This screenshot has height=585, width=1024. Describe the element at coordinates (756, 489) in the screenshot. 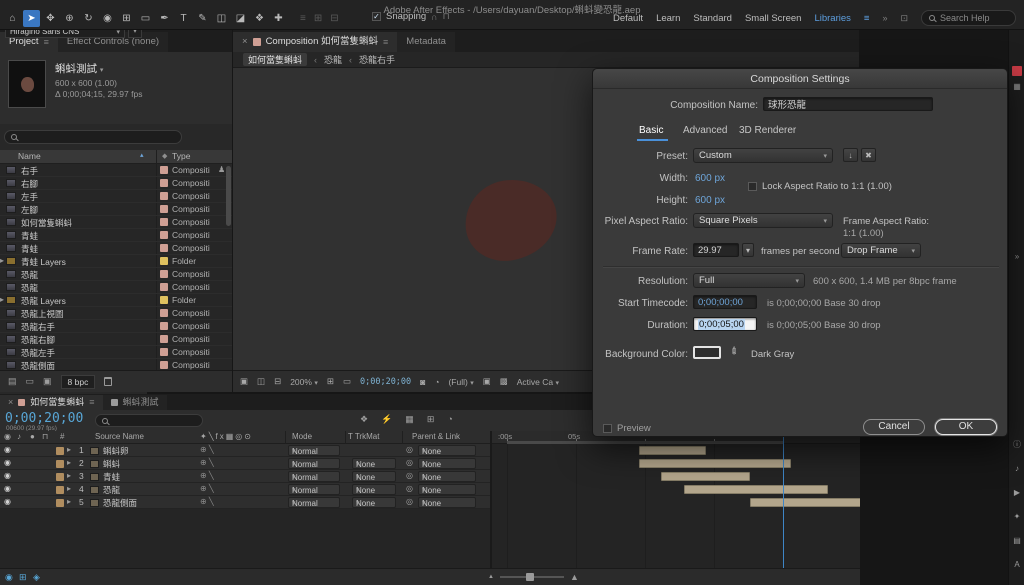

I see `layer-duration-bar` at that location.